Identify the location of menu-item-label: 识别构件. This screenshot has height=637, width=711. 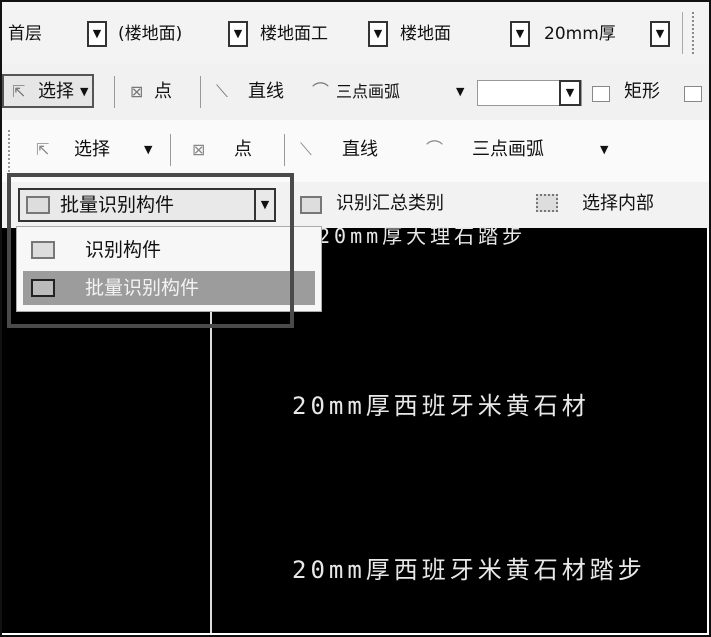
(123, 250).